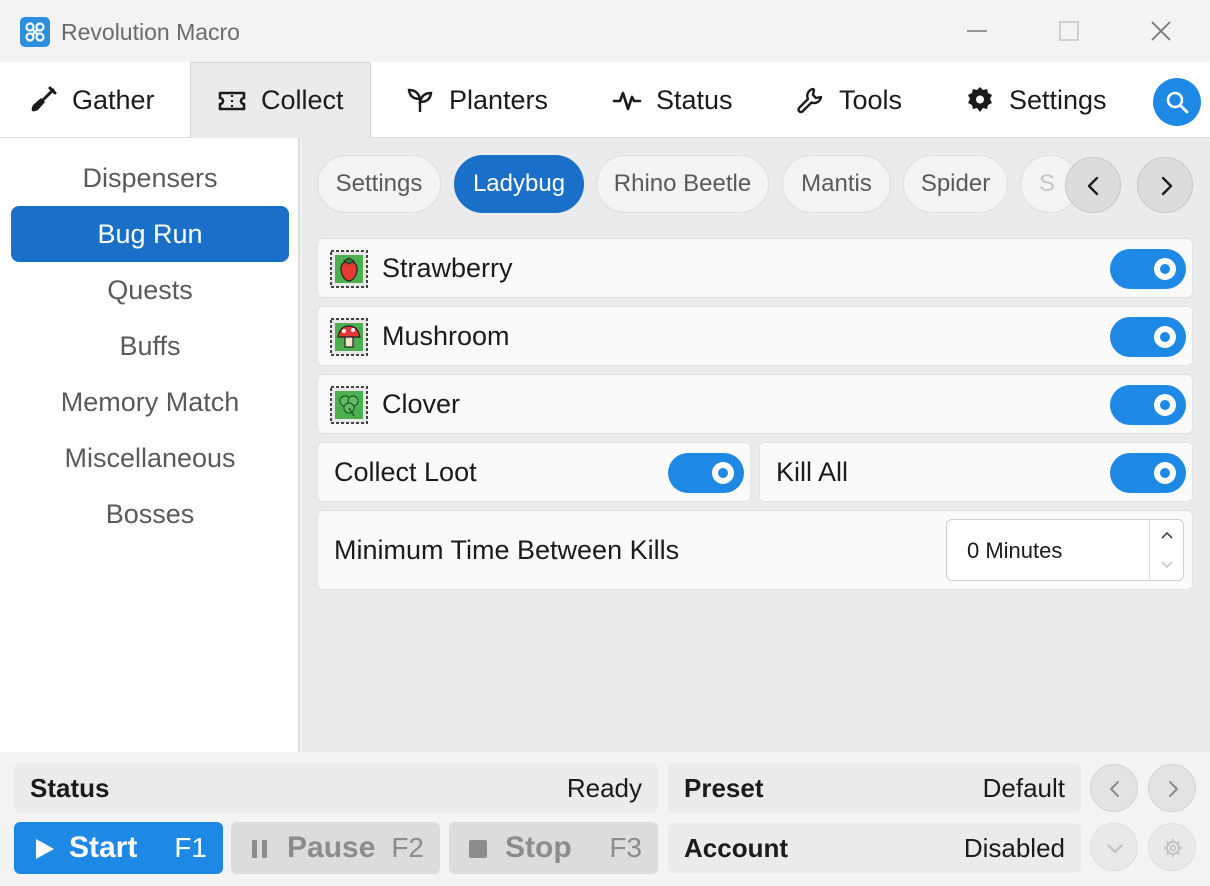  I want to click on pause-hotkey: F2, so click(407, 847).